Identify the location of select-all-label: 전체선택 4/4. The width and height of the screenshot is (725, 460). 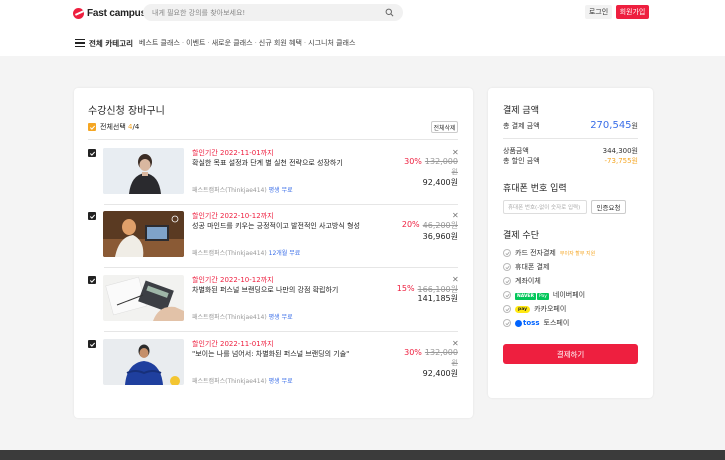
(120, 127).